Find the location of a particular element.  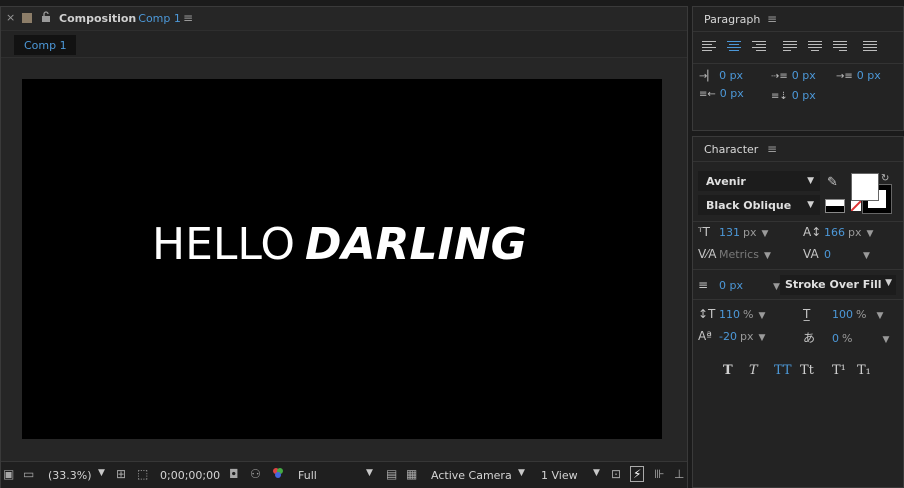

vertical-scale-value: 110 is located at coordinates (729, 314).